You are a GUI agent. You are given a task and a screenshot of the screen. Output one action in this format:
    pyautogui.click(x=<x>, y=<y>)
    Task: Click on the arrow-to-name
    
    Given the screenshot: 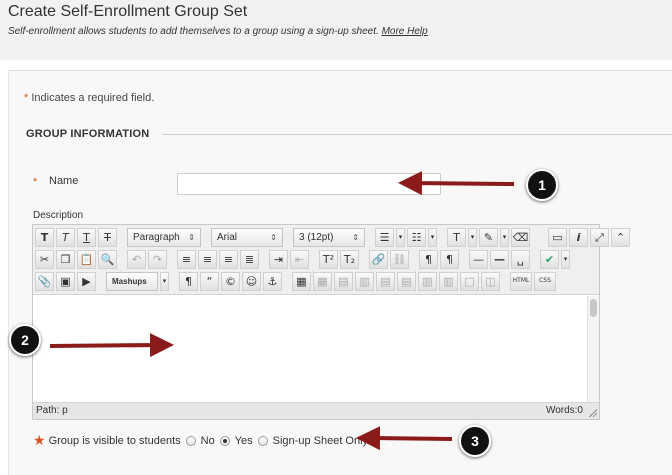 What is the action you would take?
    pyautogui.click(x=456, y=183)
    